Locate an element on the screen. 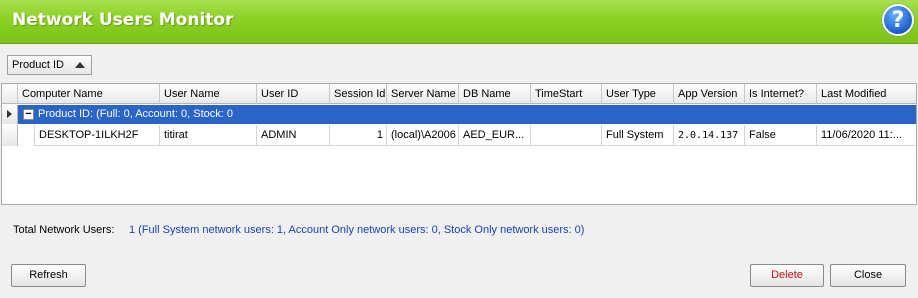 The width and height of the screenshot is (918, 298). total-network-users-label: Total Network Users: is located at coordinates (64, 230).